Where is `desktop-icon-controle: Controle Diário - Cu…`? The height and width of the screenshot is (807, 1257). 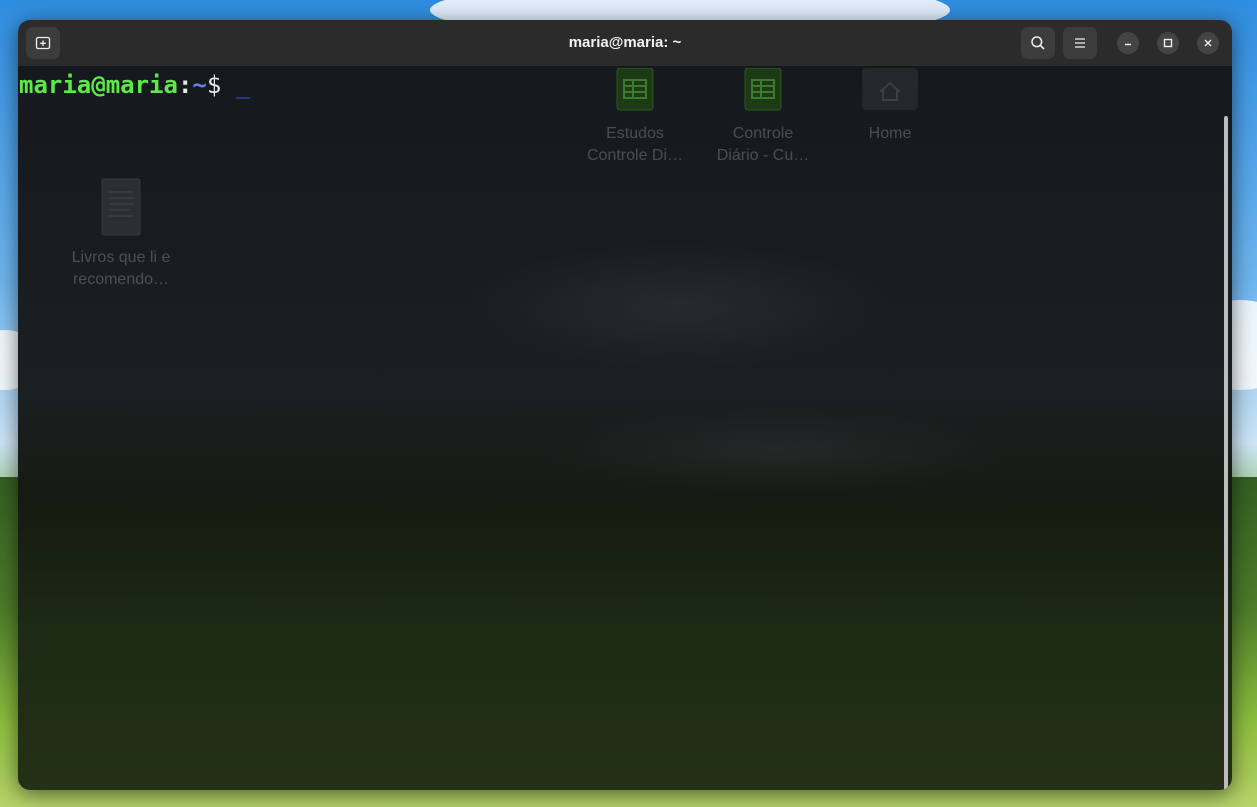 desktop-icon-controle: Controle Diário - Cu… is located at coordinates (763, 117).